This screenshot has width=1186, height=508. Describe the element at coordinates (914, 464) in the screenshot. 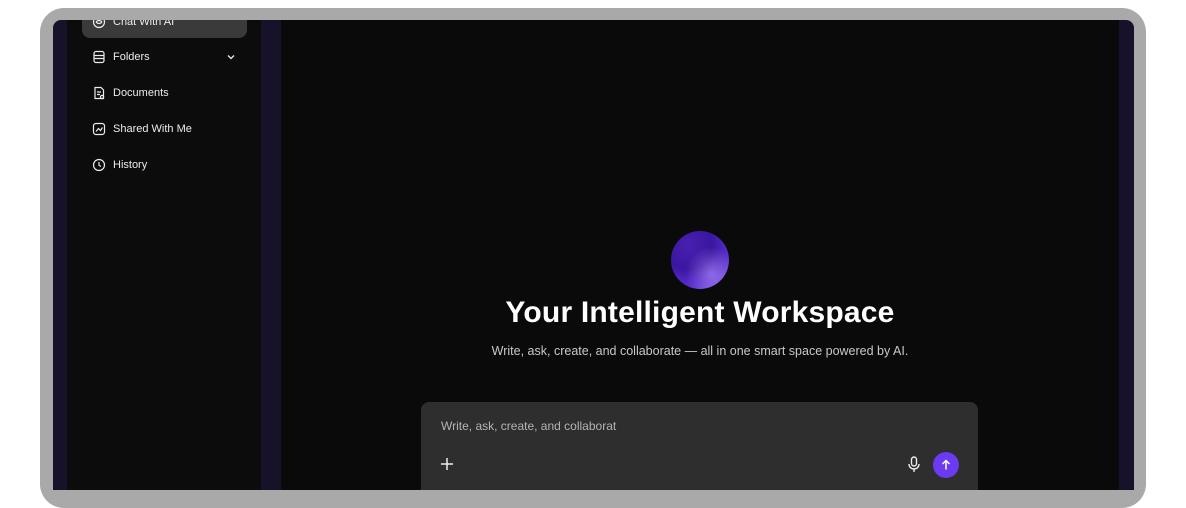

I see `microphone-icon` at that location.